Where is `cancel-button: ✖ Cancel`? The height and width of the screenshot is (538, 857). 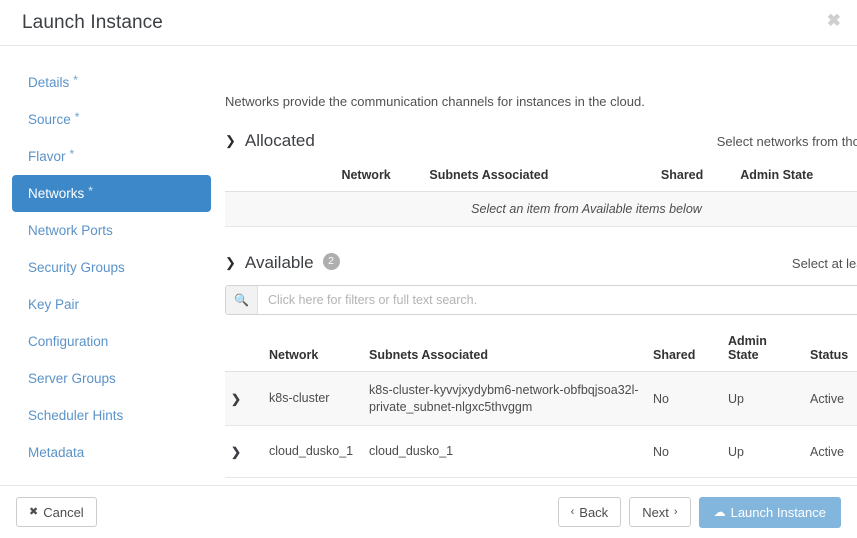 cancel-button: ✖ Cancel is located at coordinates (56, 512).